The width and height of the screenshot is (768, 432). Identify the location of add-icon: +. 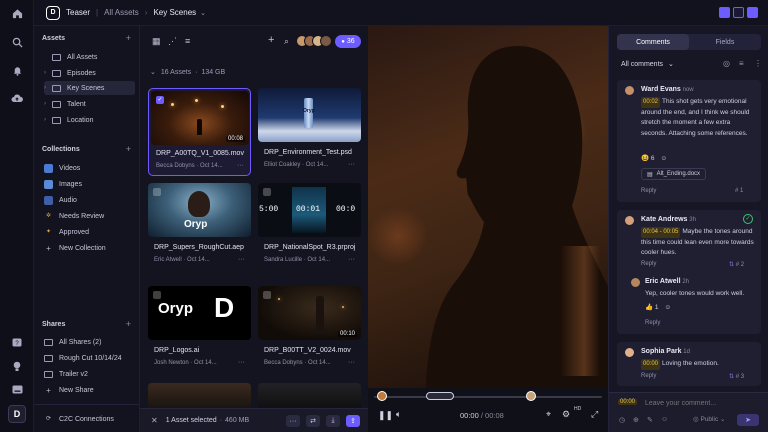
(271, 40).